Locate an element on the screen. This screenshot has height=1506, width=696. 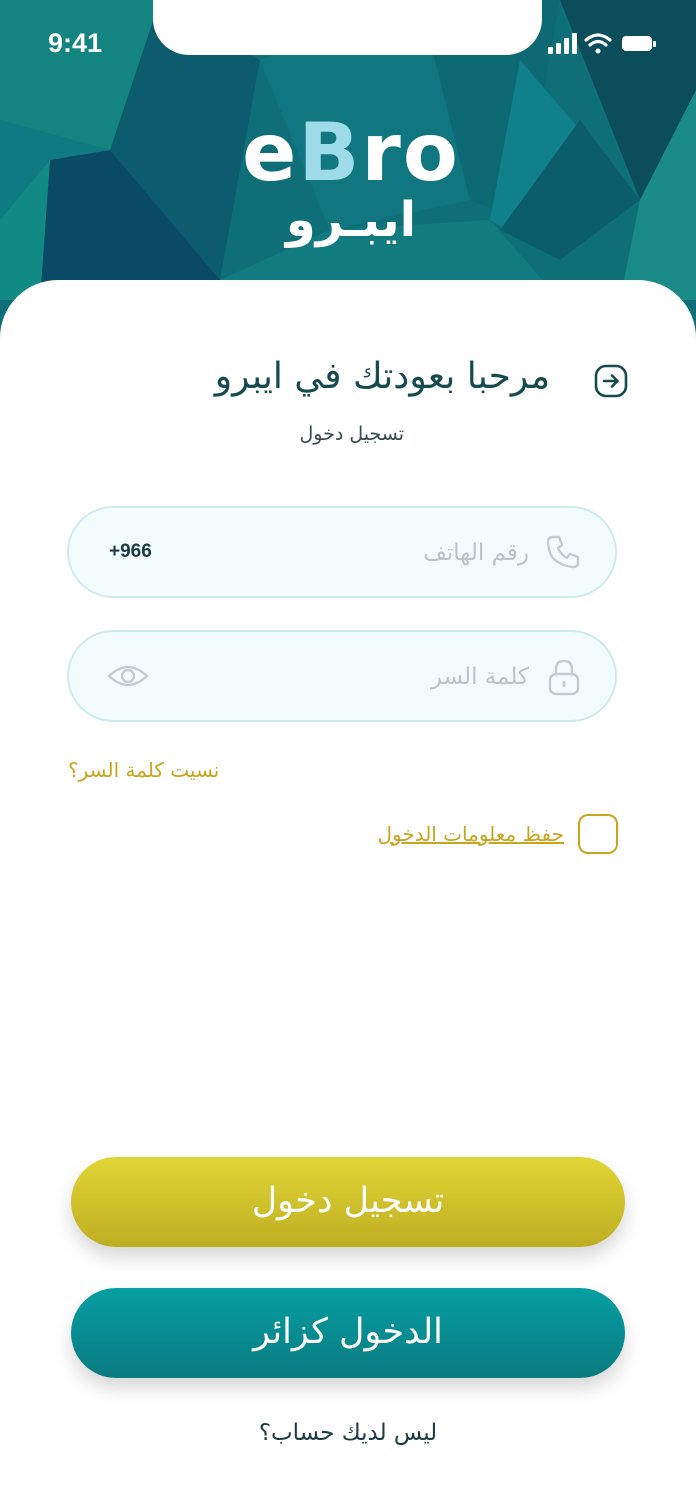
logo-wordmark-arabic: ايبـرو is located at coordinates (351, 220).